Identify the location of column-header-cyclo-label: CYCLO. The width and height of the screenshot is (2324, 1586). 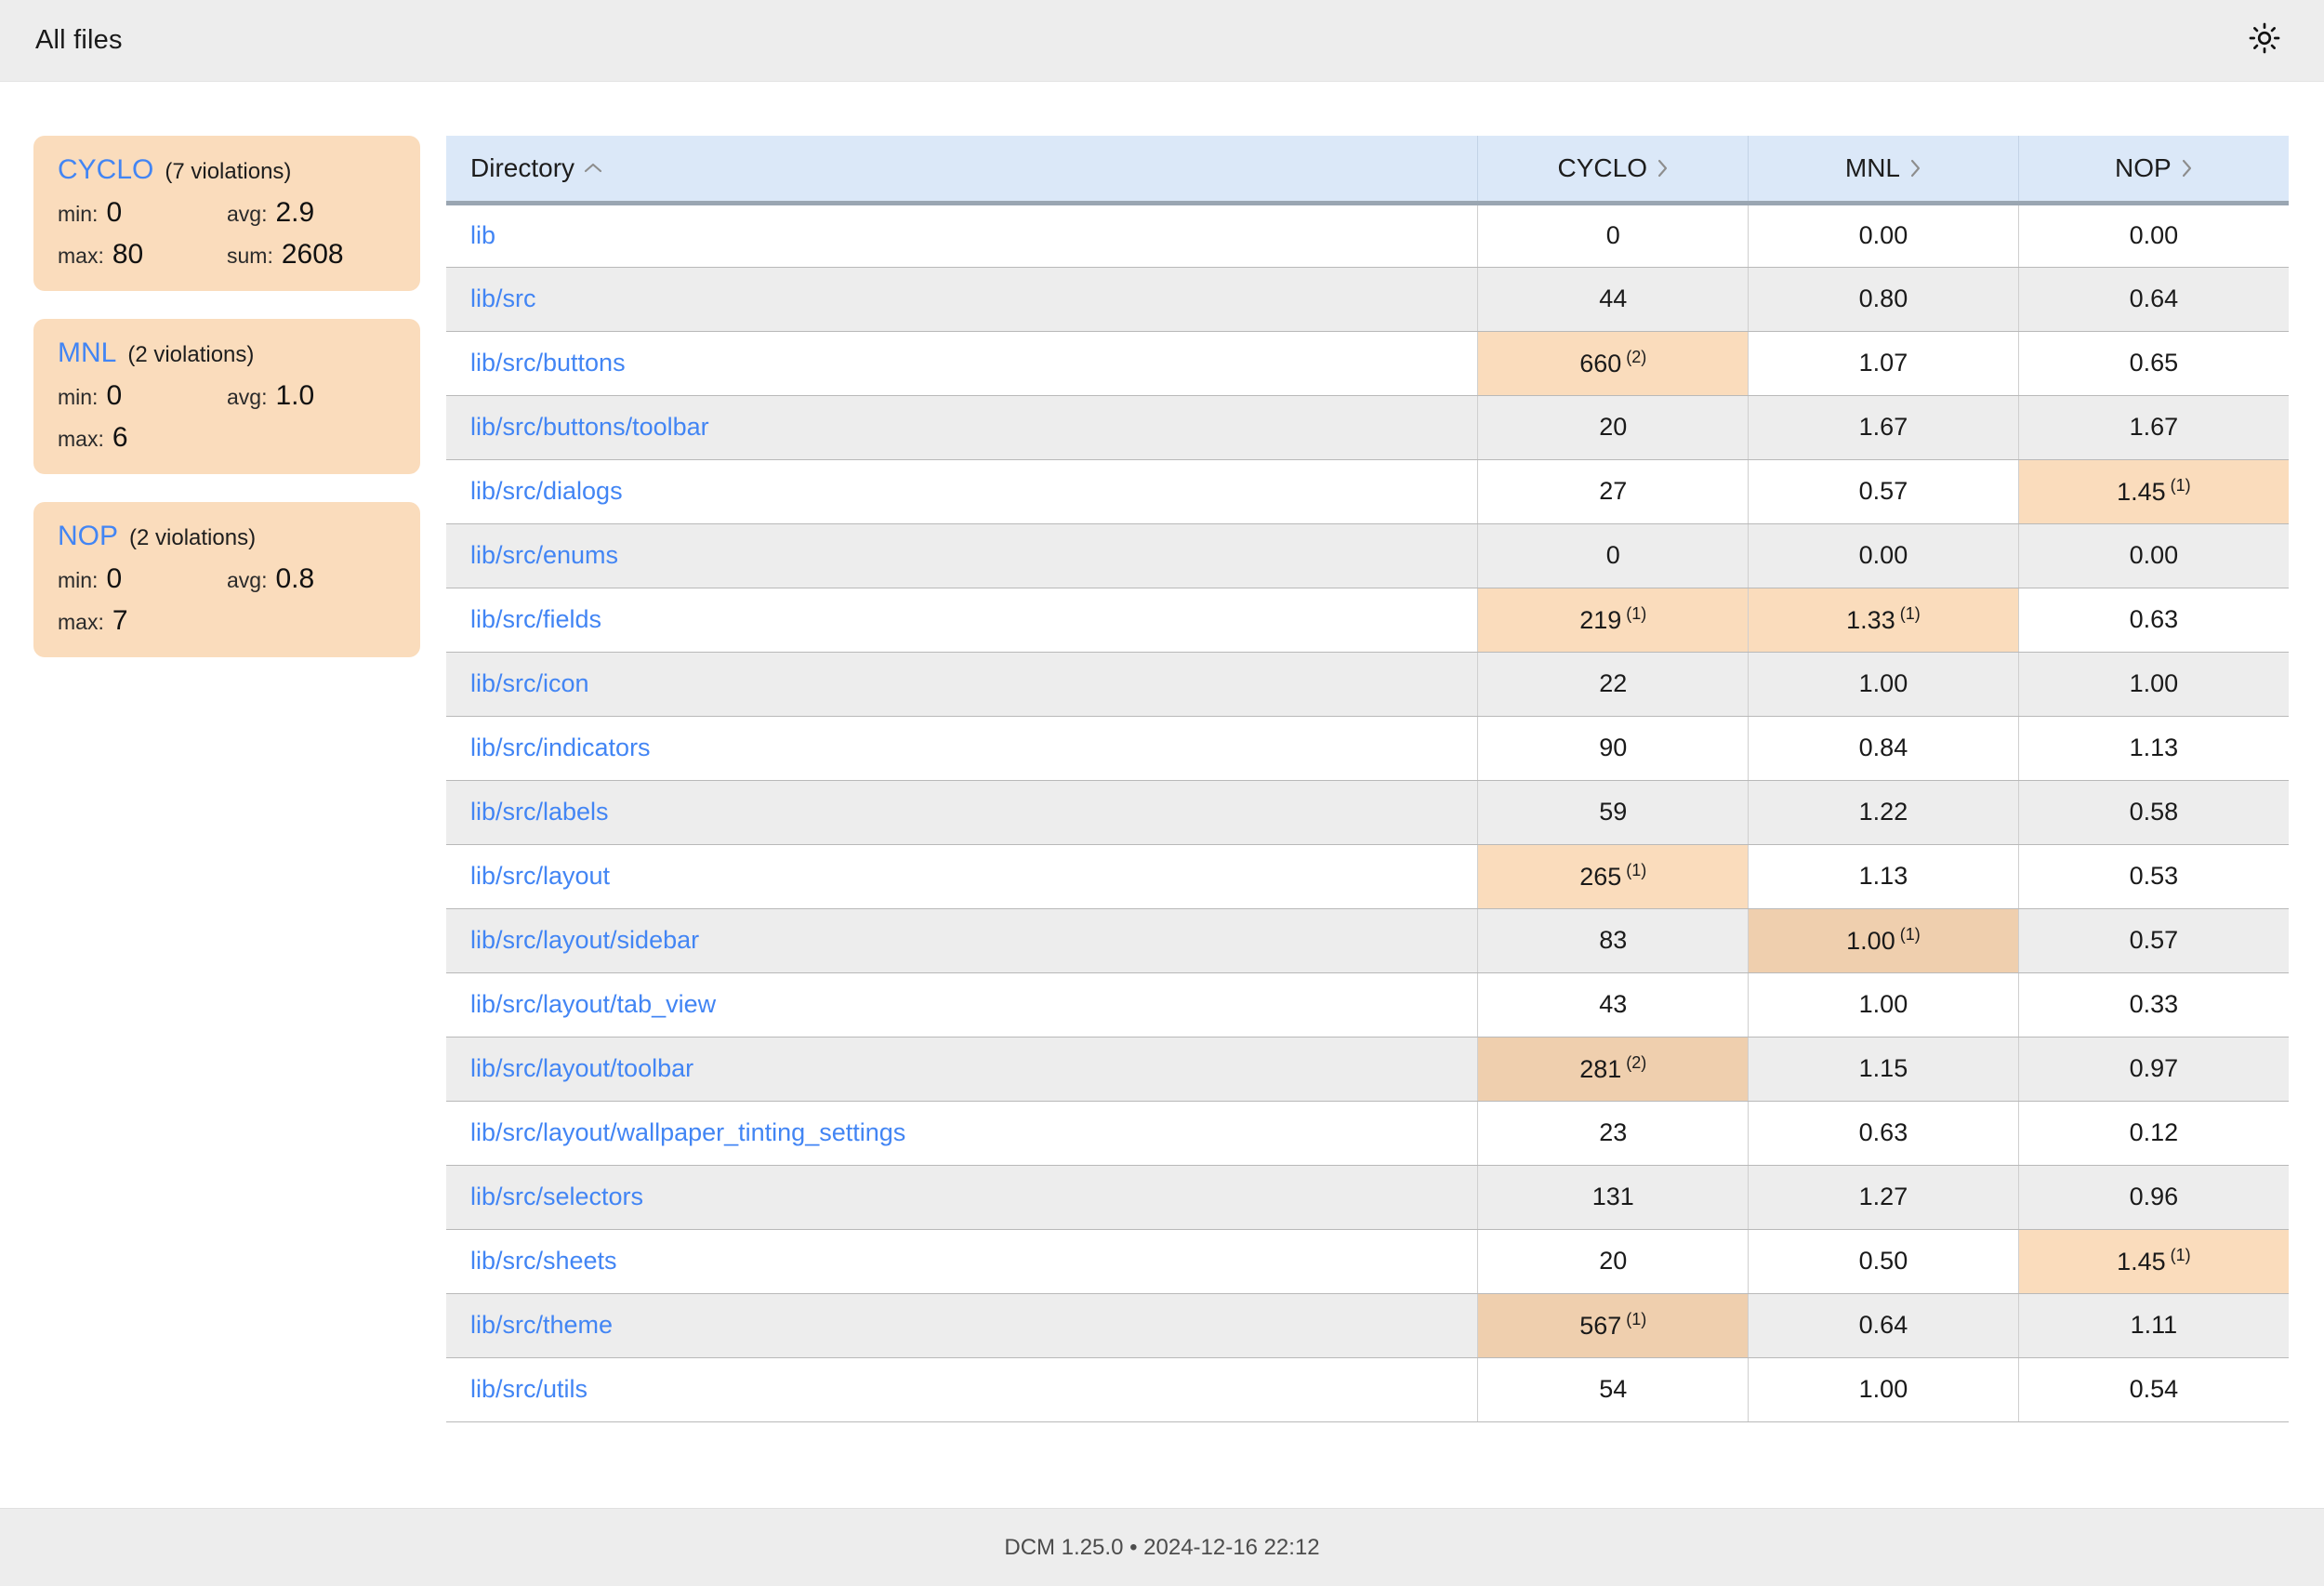
(1602, 167).